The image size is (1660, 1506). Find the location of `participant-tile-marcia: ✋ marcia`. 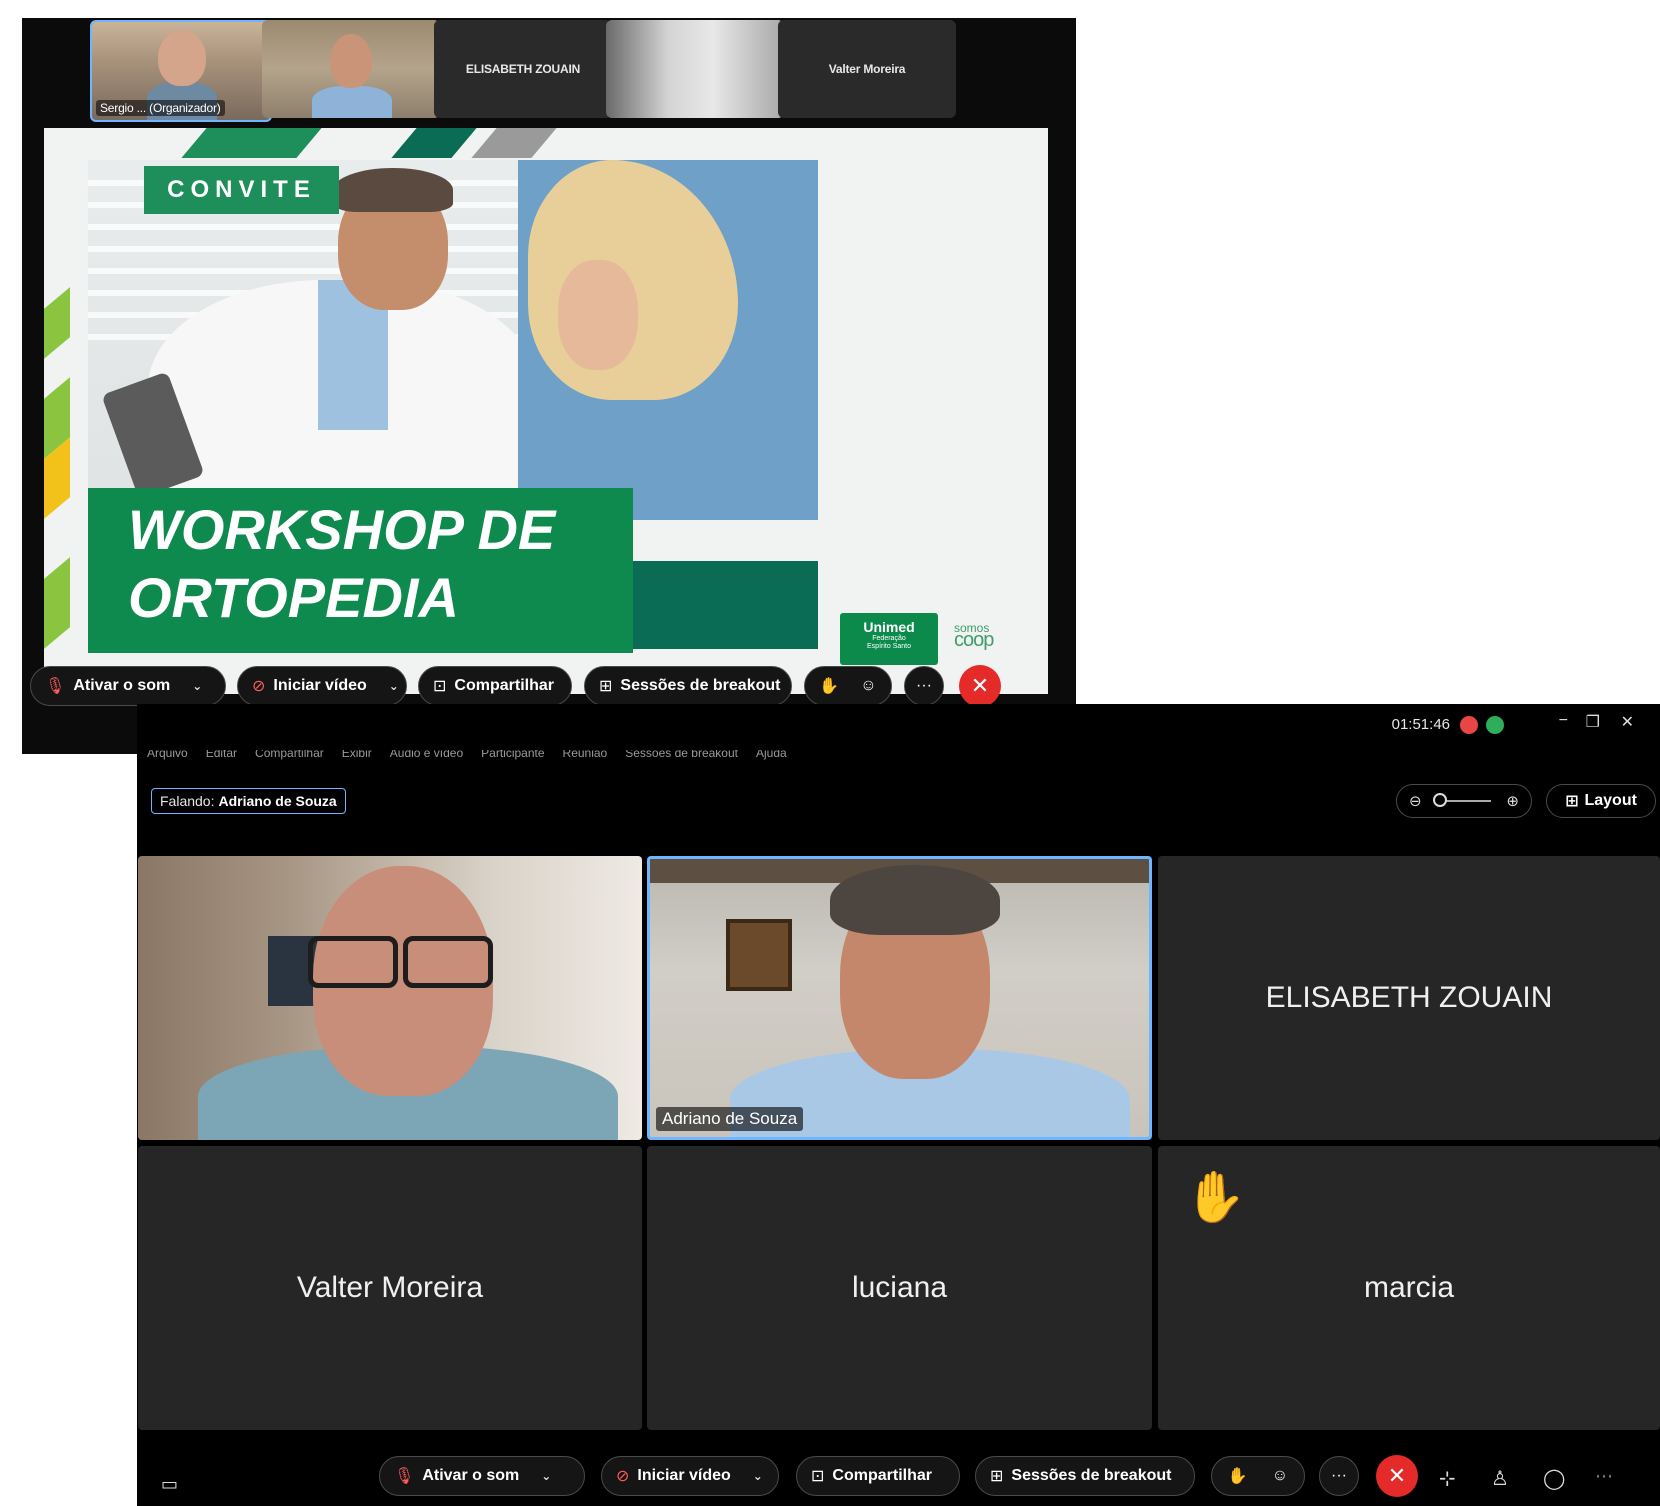

participant-tile-marcia: ✋ marcia is located at coordinates (1409, 1288).